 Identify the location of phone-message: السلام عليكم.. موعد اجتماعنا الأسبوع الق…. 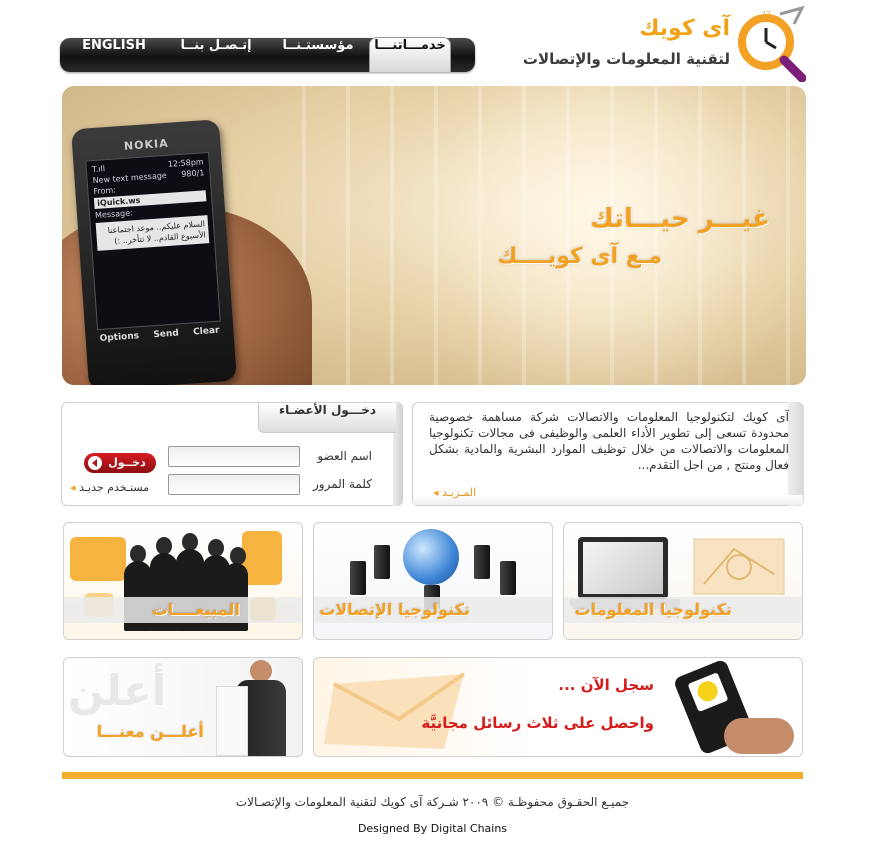
(152, 233).